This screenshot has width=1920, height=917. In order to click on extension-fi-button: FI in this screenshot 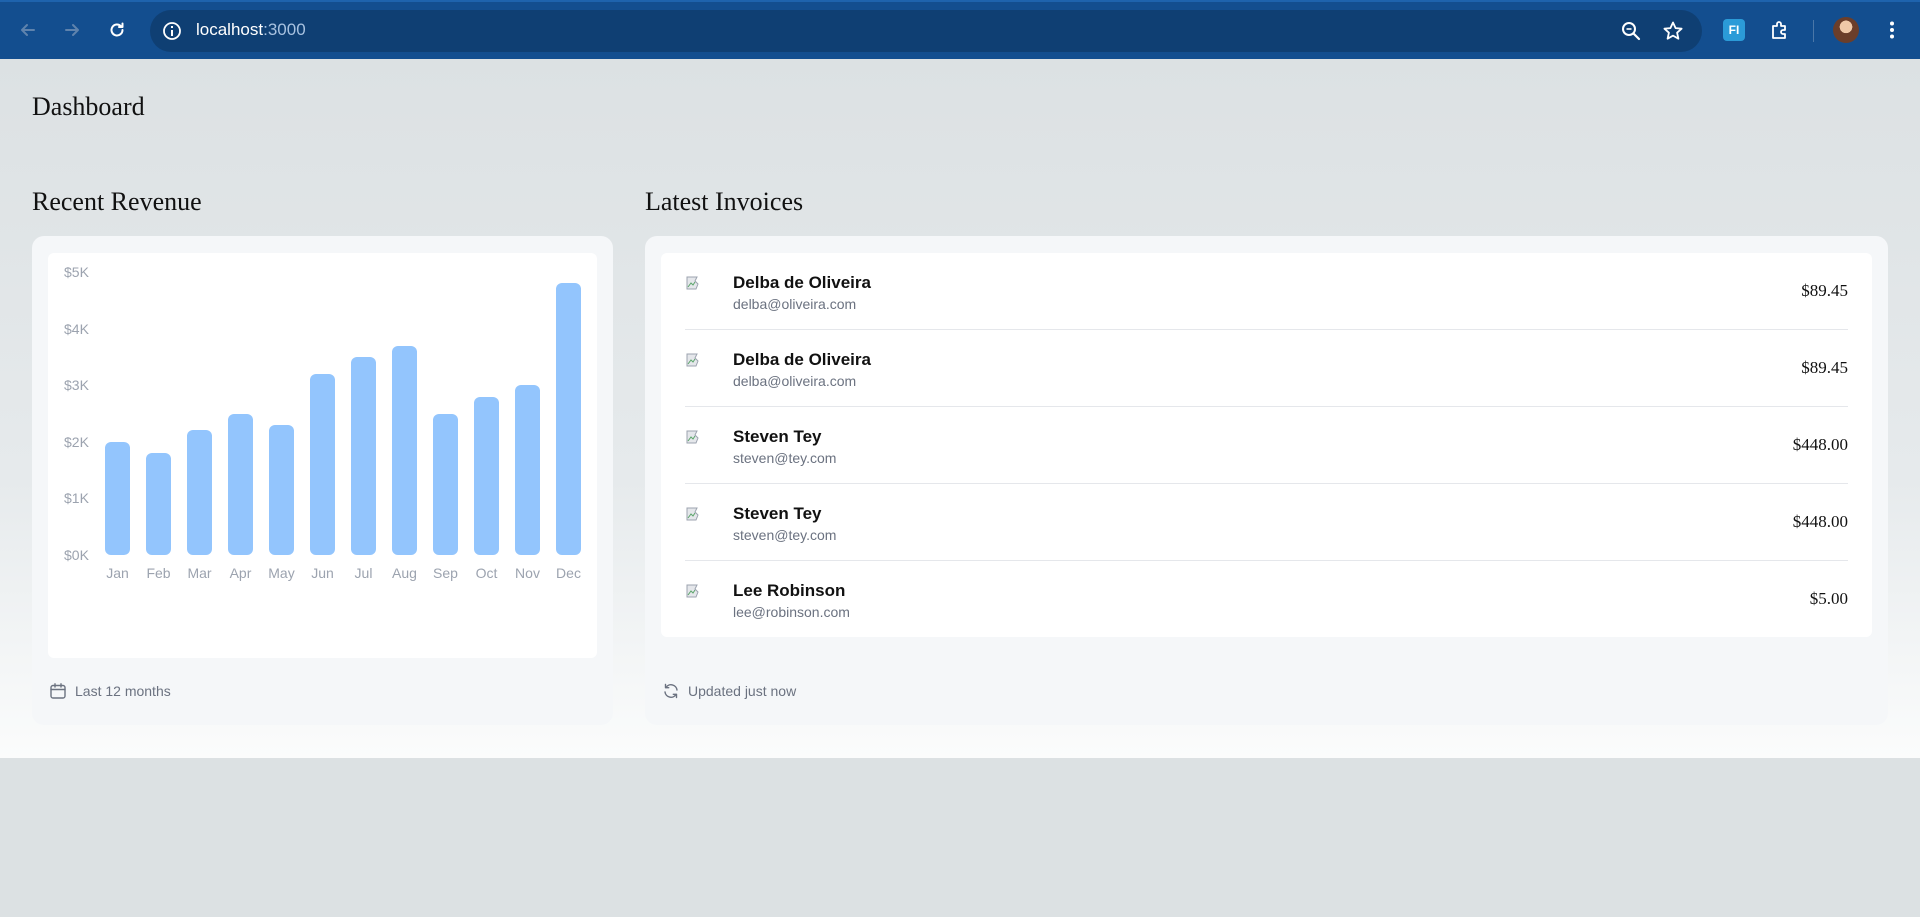, I will do `click(1734, 30)`.